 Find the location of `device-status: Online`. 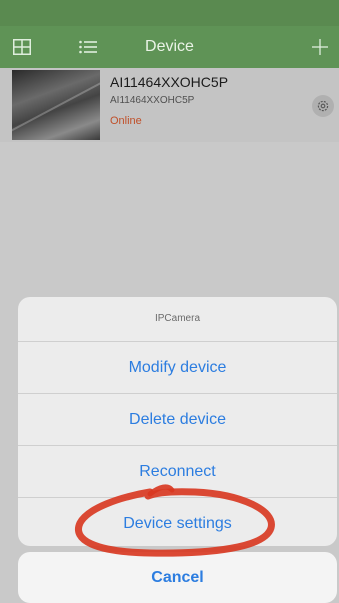

device-status: Online is located at coordinates (126, 121).